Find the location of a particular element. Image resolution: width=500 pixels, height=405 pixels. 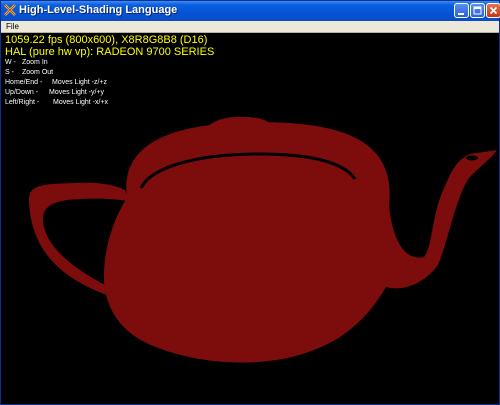

help-action: Moves Light -y/+y is located at coordinates (77, 92).